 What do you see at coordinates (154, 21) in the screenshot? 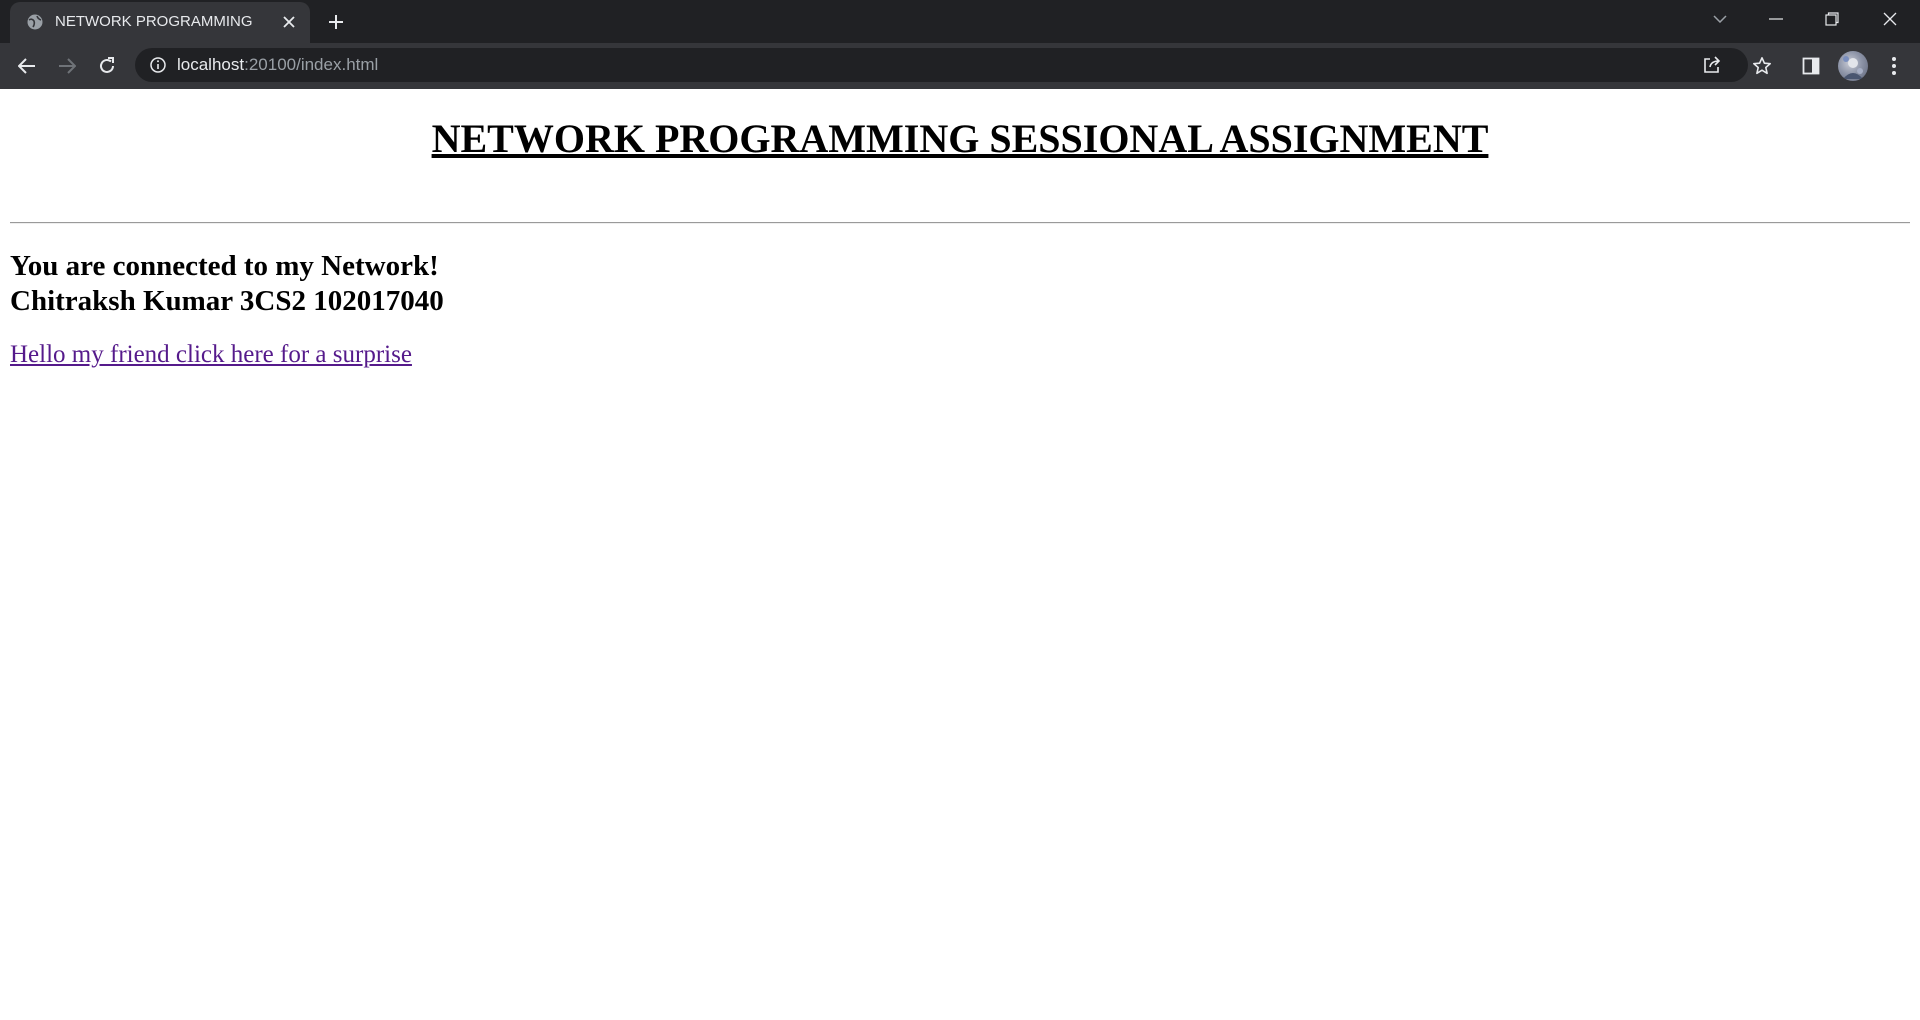
I see `tab-title: NETWORK PROGRAMMING` at bounding box center [154, 21].